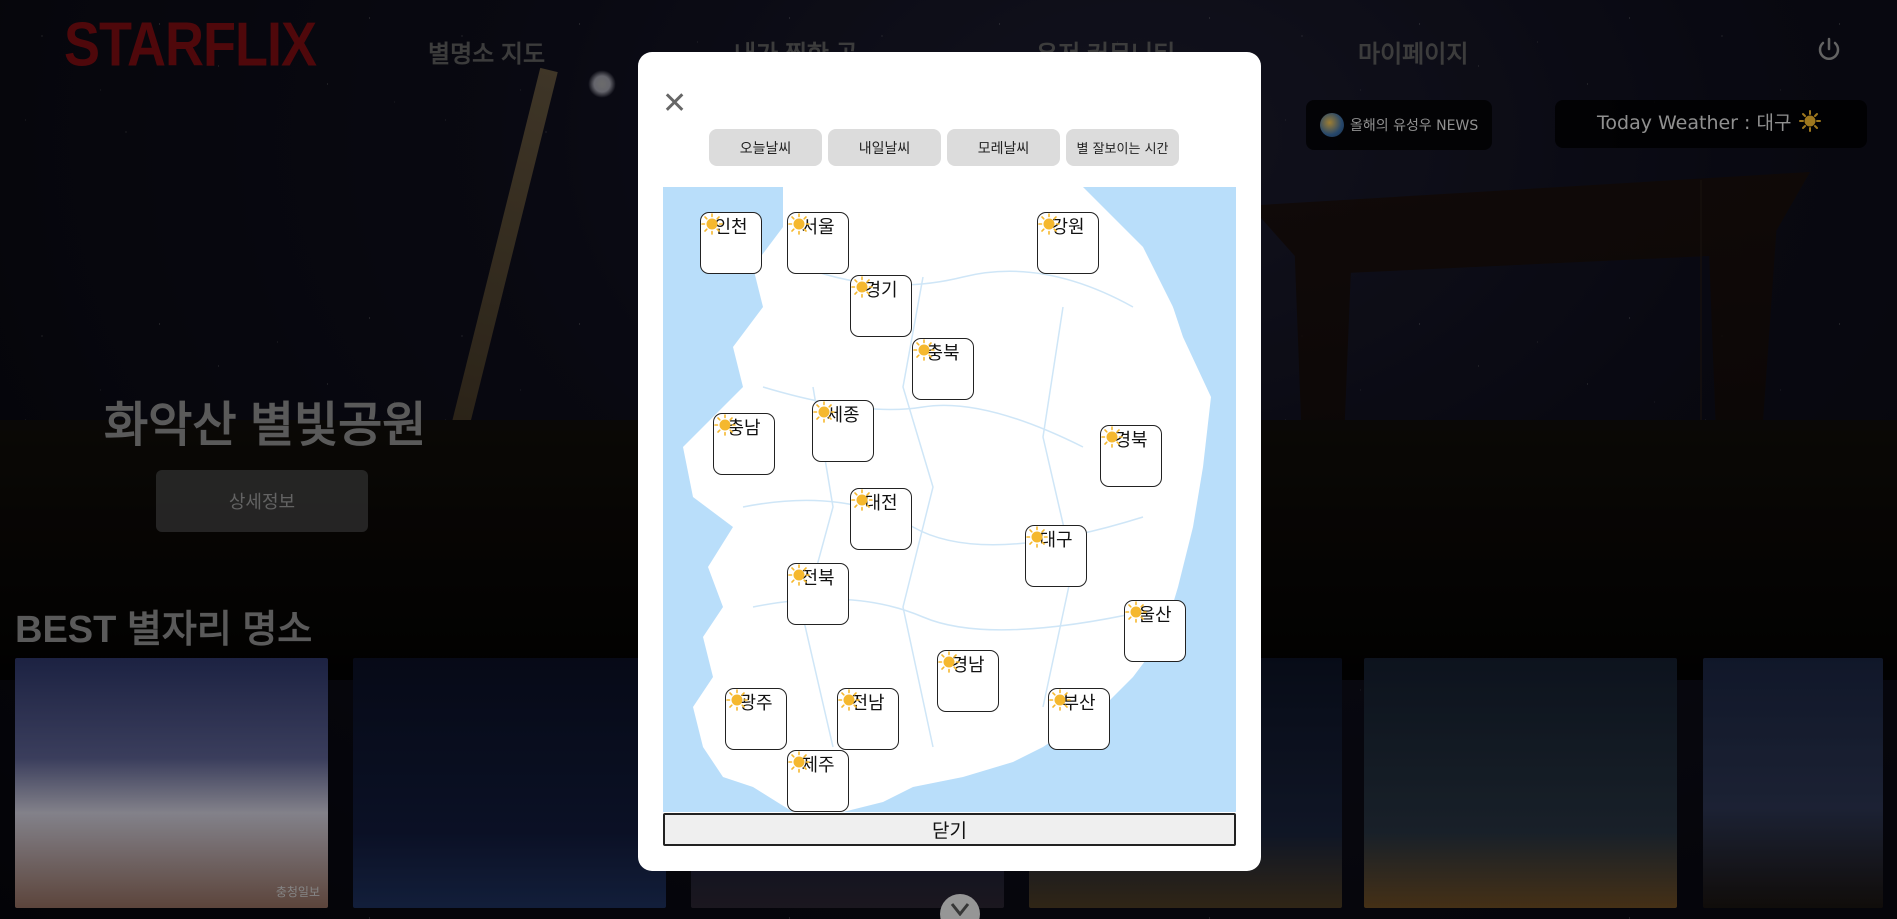 The image size is (1897, 919). What do you see at coordinates (881, 306) in the screenshot?
I see `region-gyeonggi: 경기` at bounding box center [881, 306].